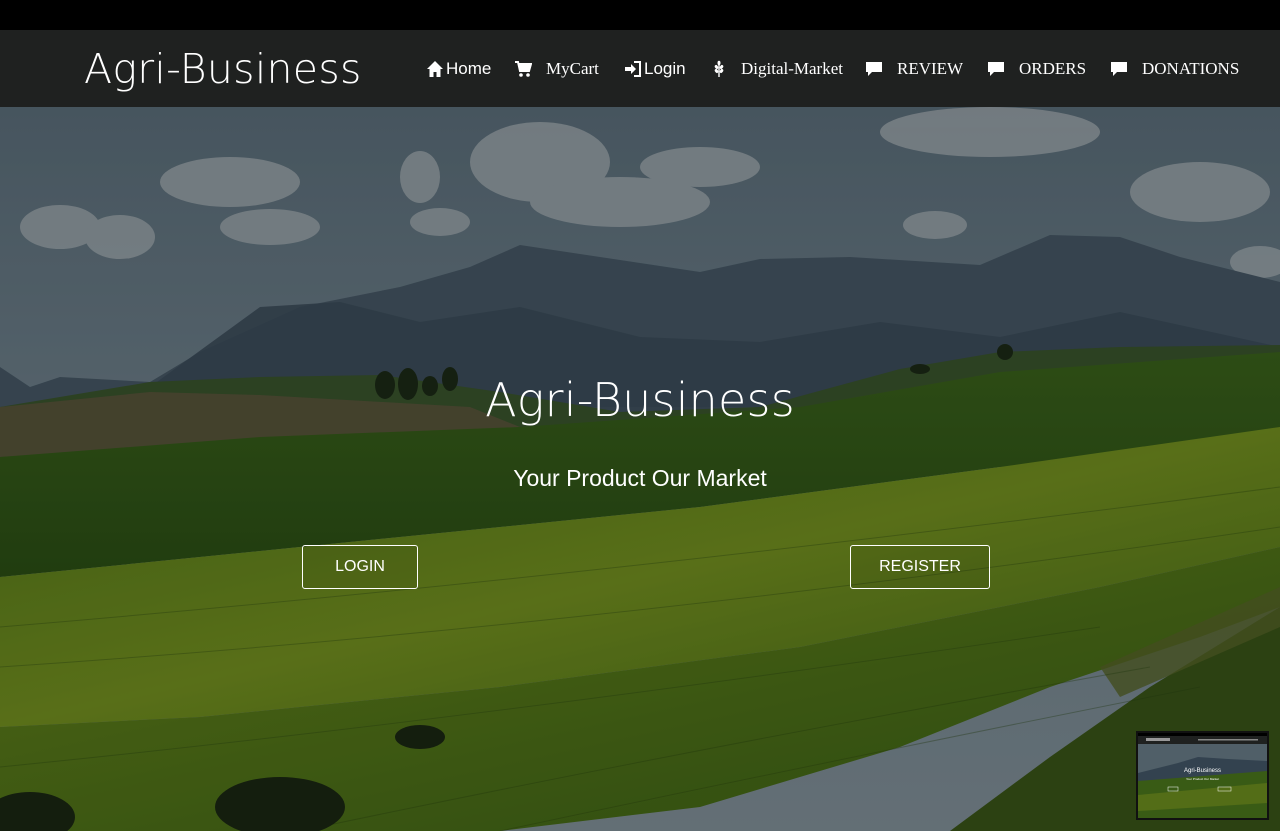 The height and width of the screenshot is (831, 1280). I want to click on nav-review: REVIEW, so click(914, 68).